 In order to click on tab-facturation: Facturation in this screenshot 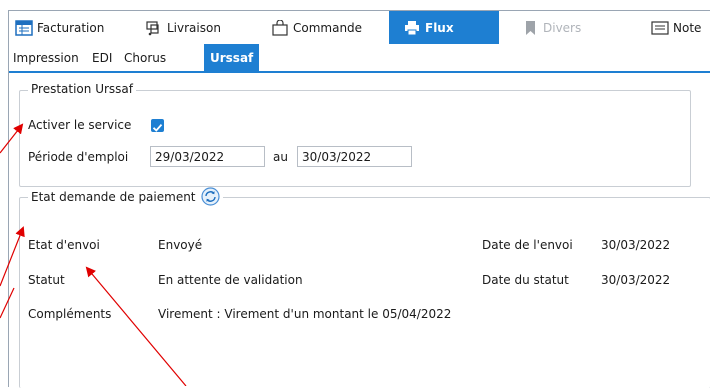, I will do `click(70, 27)`.